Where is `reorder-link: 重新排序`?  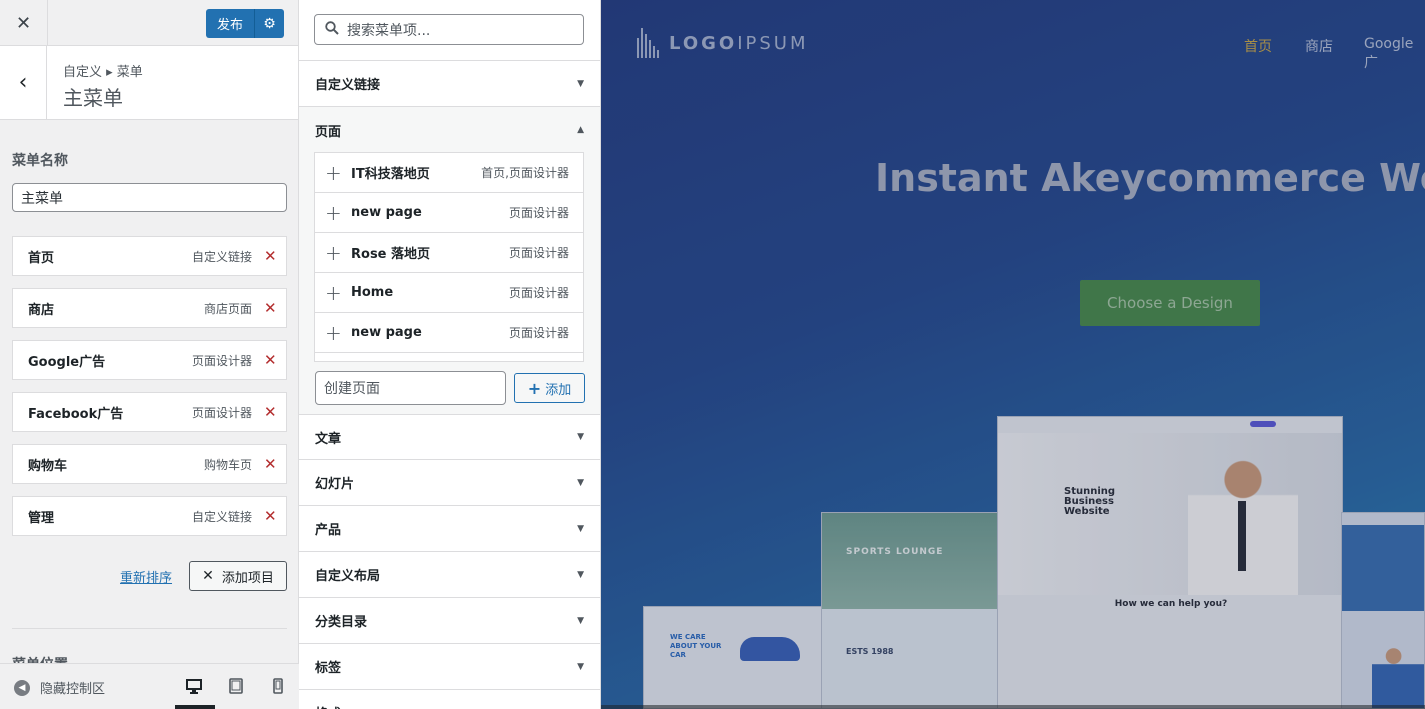 reorder-link: 重新排序 is located at coordinates (146, 576).